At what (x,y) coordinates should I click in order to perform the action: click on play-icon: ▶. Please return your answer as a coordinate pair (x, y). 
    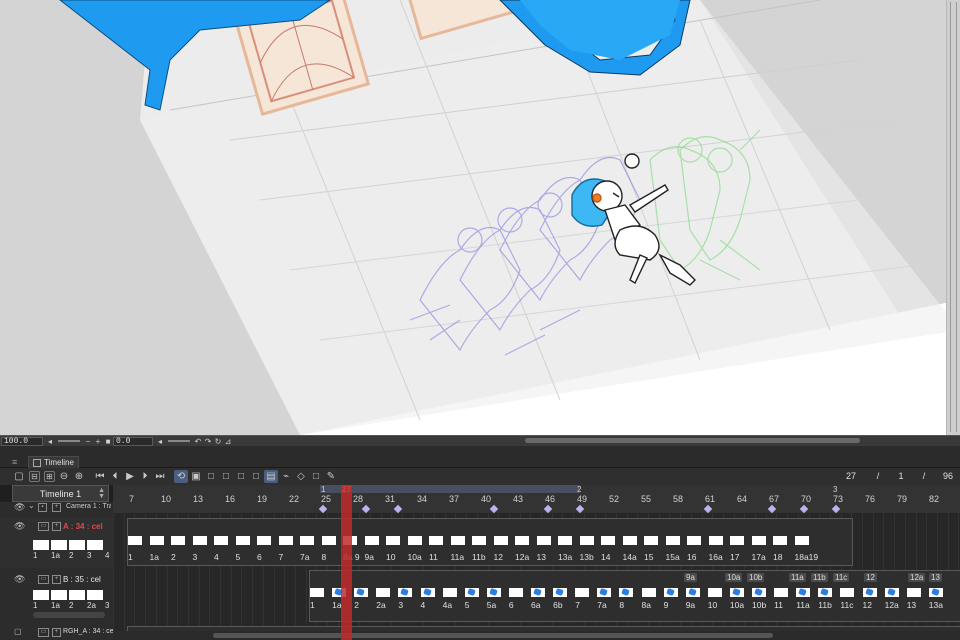
    Looking at the image, I should click on (130, 476).